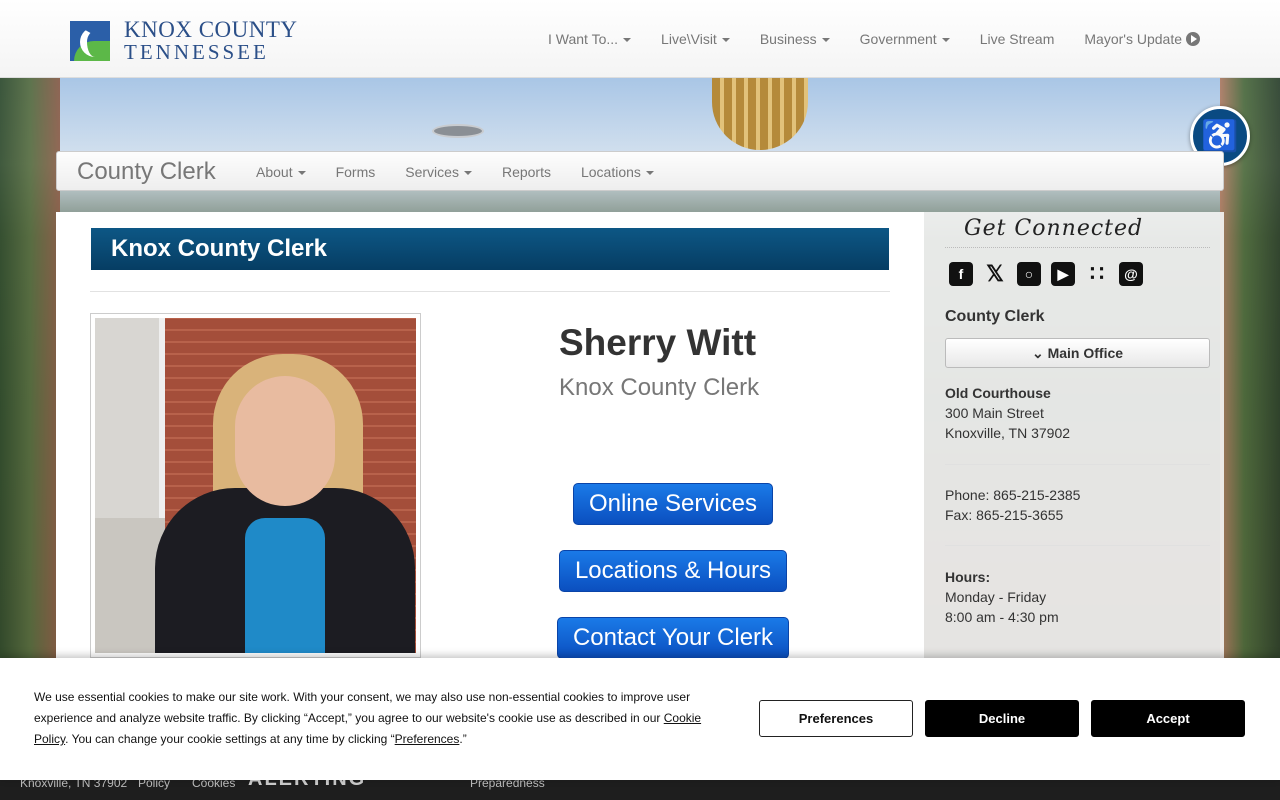 The width and height of the screenshot is (1280, 800). I want to click on instagram-icon: ○, so click(1029, 274).